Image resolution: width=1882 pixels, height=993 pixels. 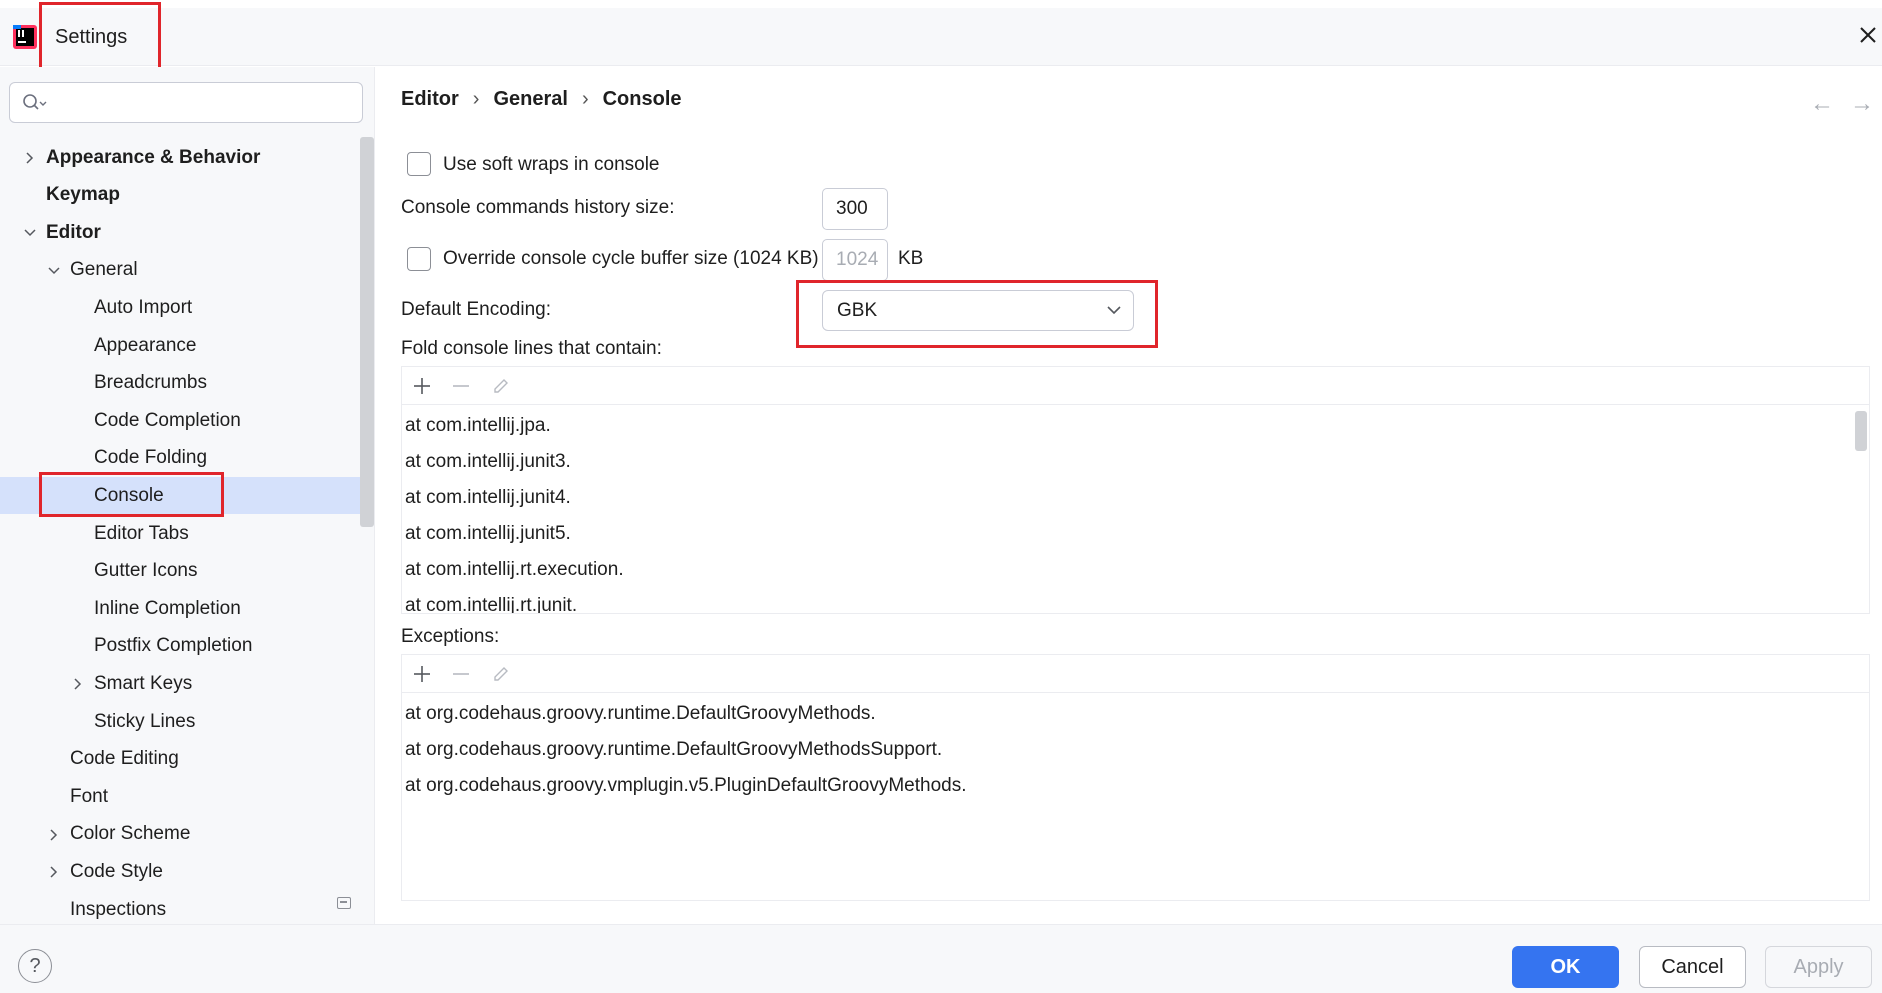 I want to click on sidebar-item-color-scheme: Color Scheme, so click(x=180, y=834).